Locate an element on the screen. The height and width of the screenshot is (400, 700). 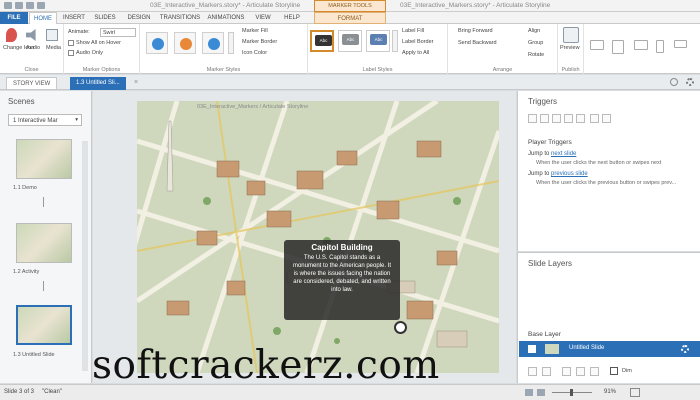
label-fill-button: Label Fill is located at coordinates (413, 31).